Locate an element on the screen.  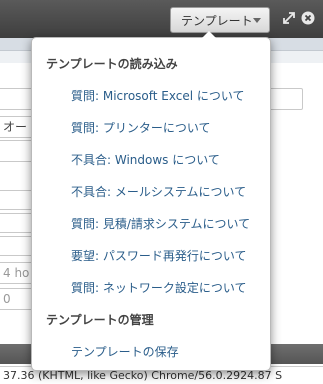
template-item-billing: 質問: 見積/請求システムについて is located at coordinates (160, 223).